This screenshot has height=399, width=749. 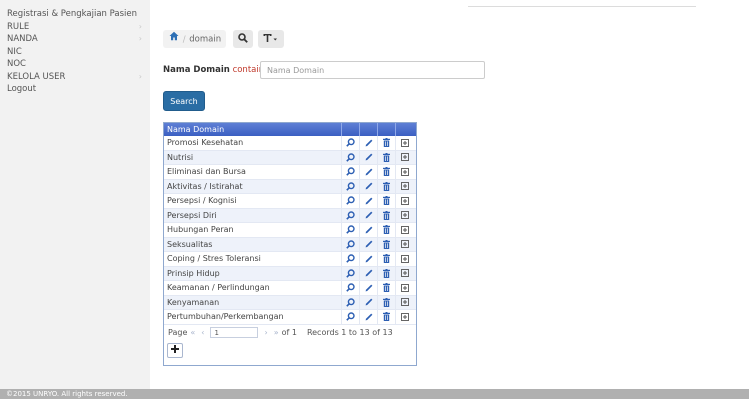 I want to click on sidebar-item-label: NANDA, so click(x=22, y=39).